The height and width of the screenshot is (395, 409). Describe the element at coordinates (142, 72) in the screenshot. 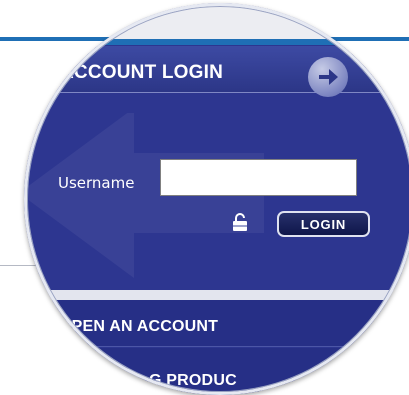

I see `login-panel-title: ACCOUNT LOGIN` at that location.